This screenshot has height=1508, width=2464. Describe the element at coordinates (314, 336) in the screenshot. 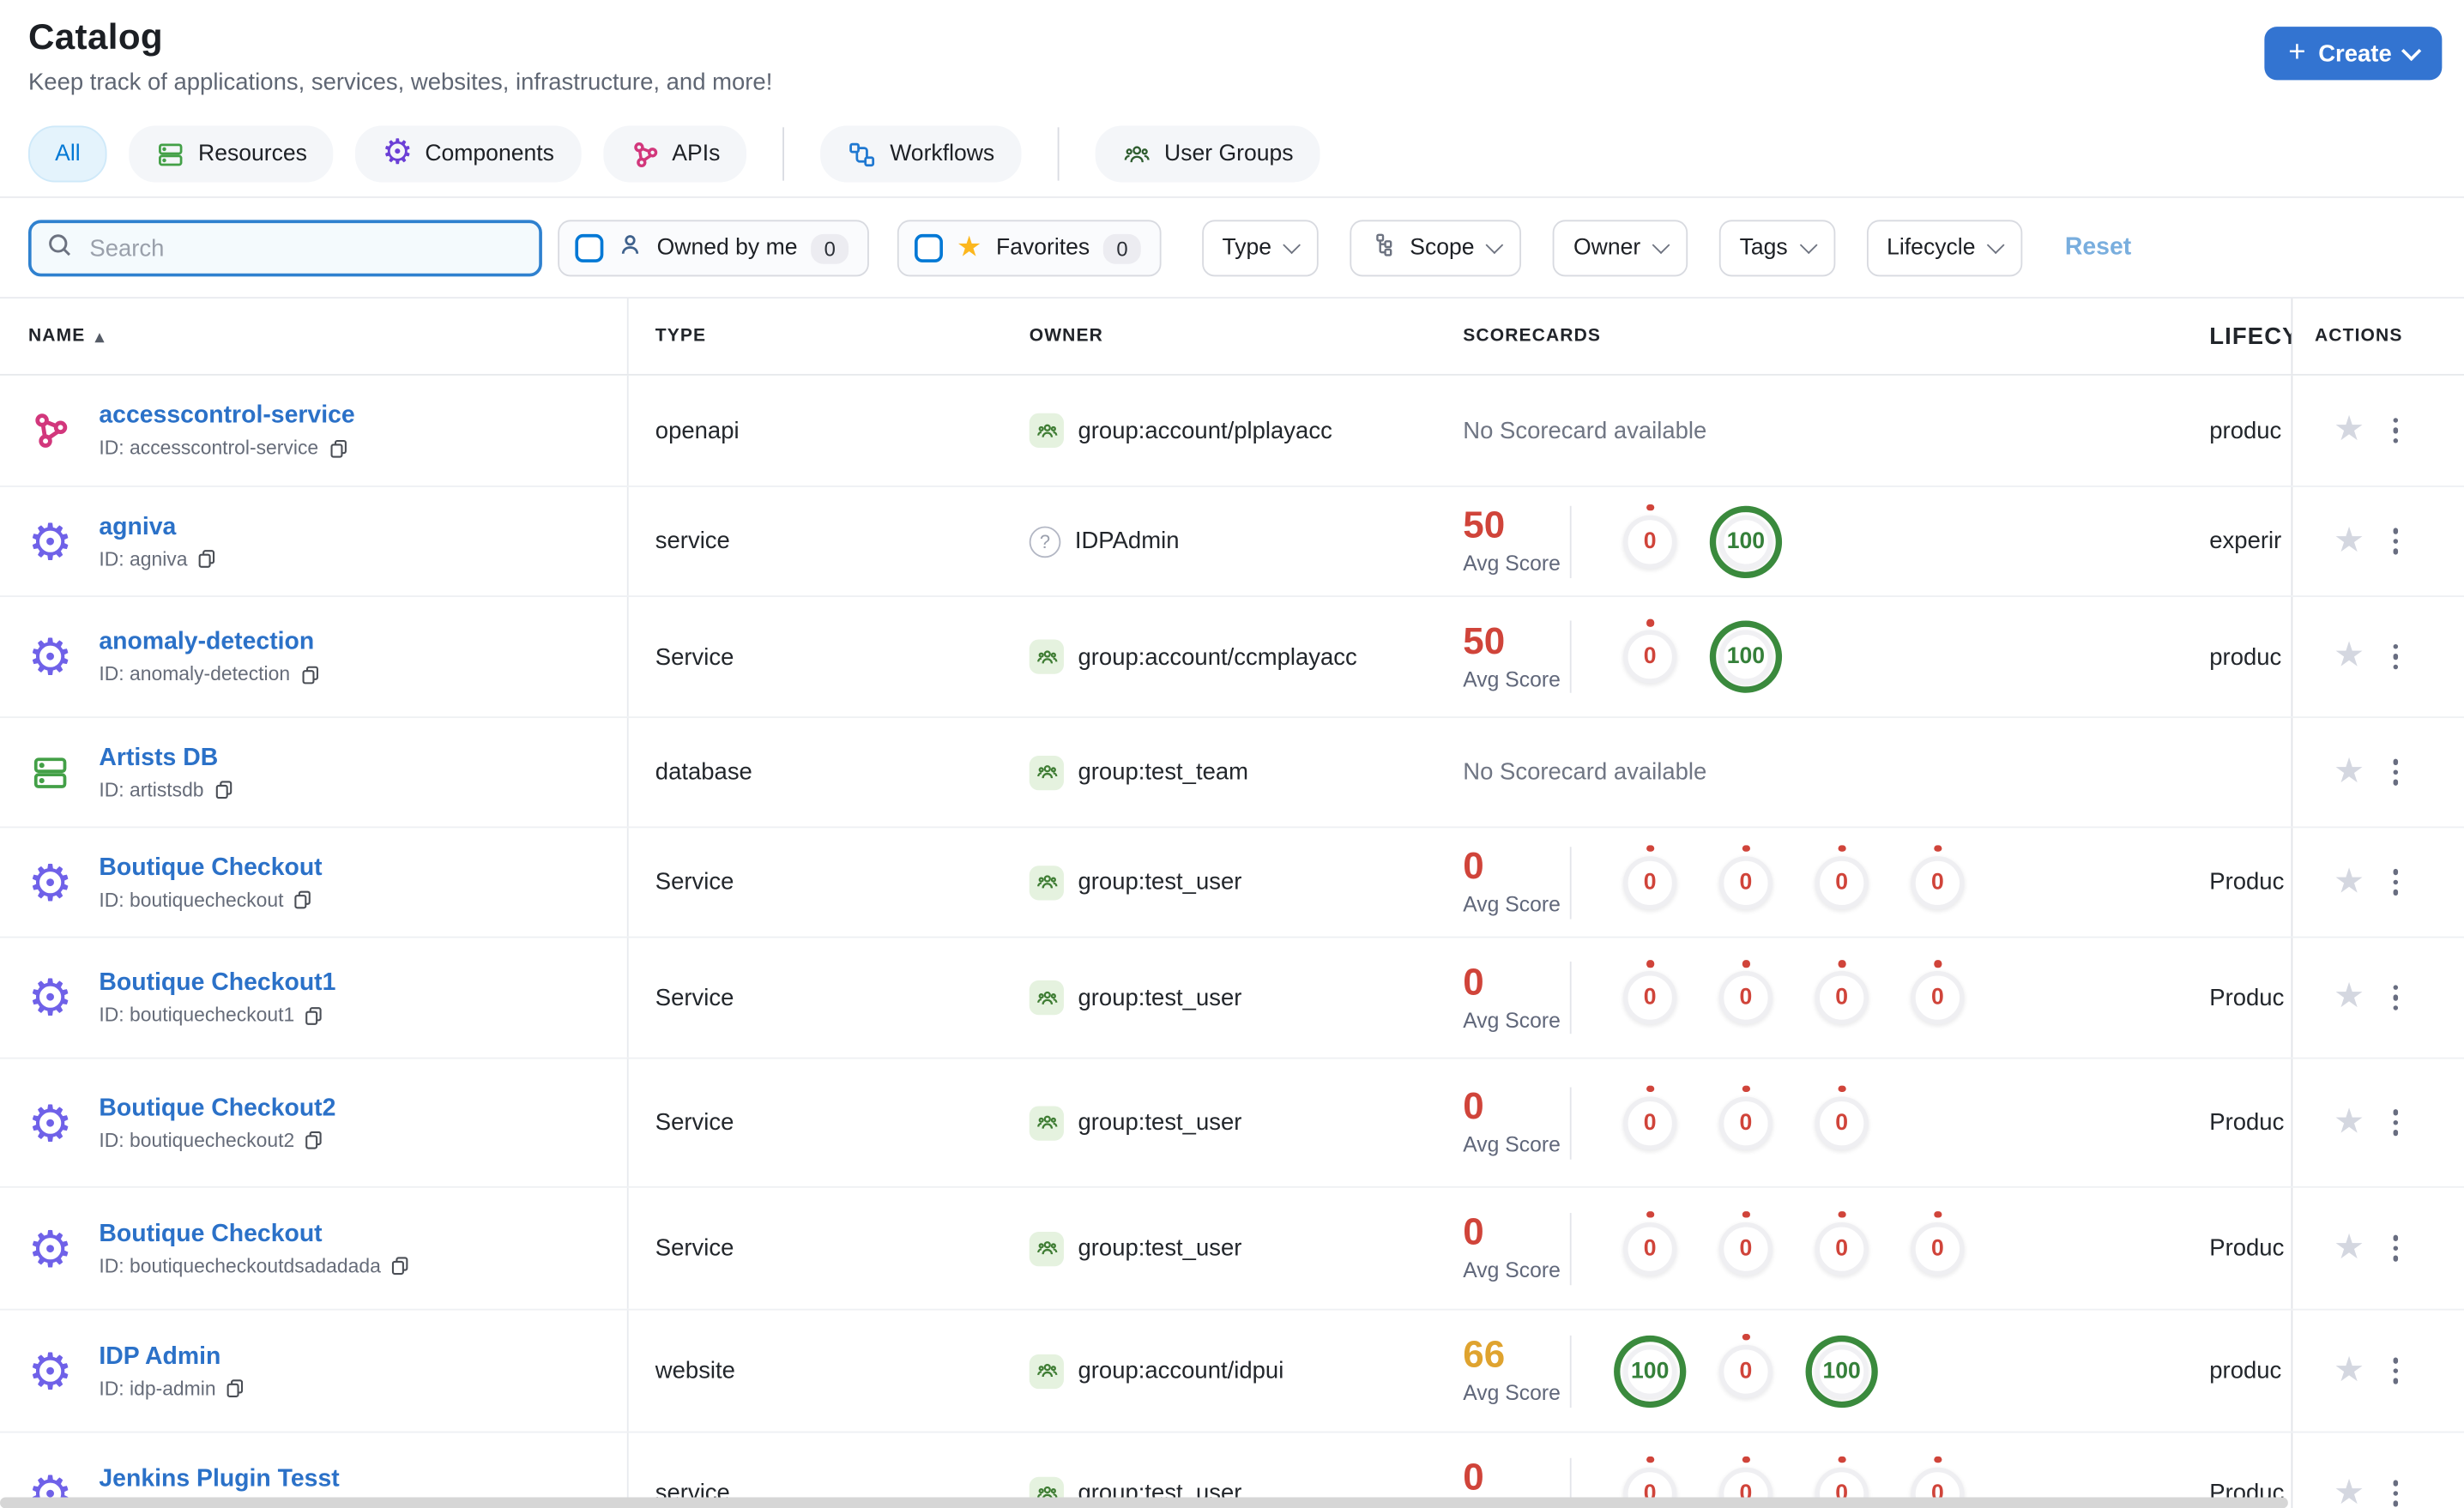

I see `column-header-name: NAME ▲` at that location.